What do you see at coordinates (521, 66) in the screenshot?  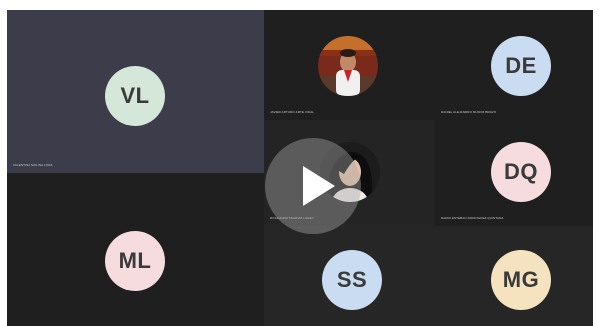 I see `avatar: DE` at bounding box center [521, 66].